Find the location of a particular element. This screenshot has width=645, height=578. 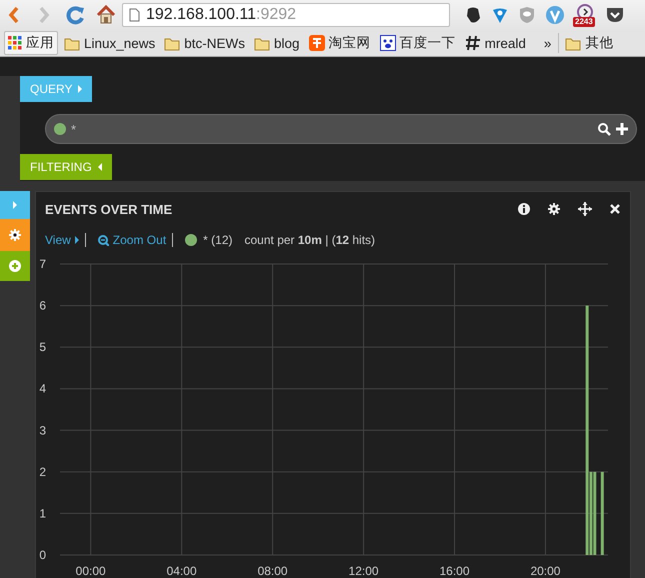

bookmark: 应用 is located at coordinates (31, 43).